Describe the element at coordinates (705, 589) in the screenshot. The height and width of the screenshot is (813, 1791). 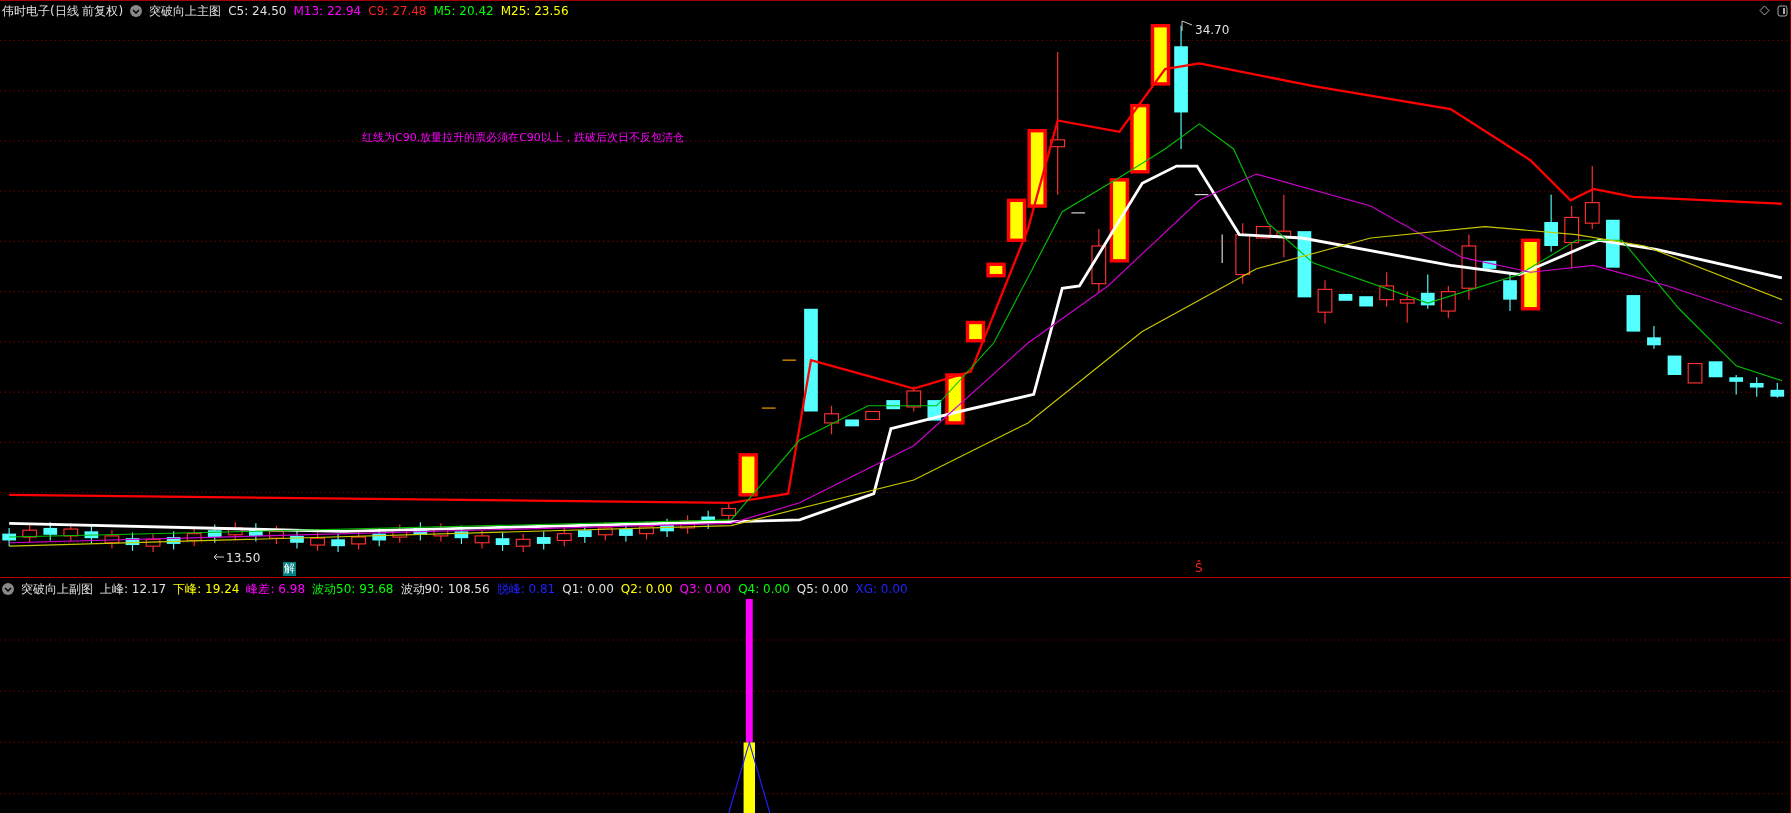
I see `indicator-value: Q3: 0.00` at that location.